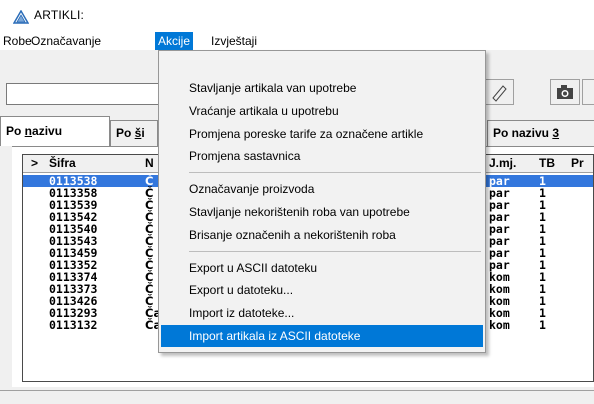 The width and height of the screenshot is (594, 404). Describe the element at coordinates (73, 325) in the screenshot. I see `cell-sifra: 0113132` at that location.